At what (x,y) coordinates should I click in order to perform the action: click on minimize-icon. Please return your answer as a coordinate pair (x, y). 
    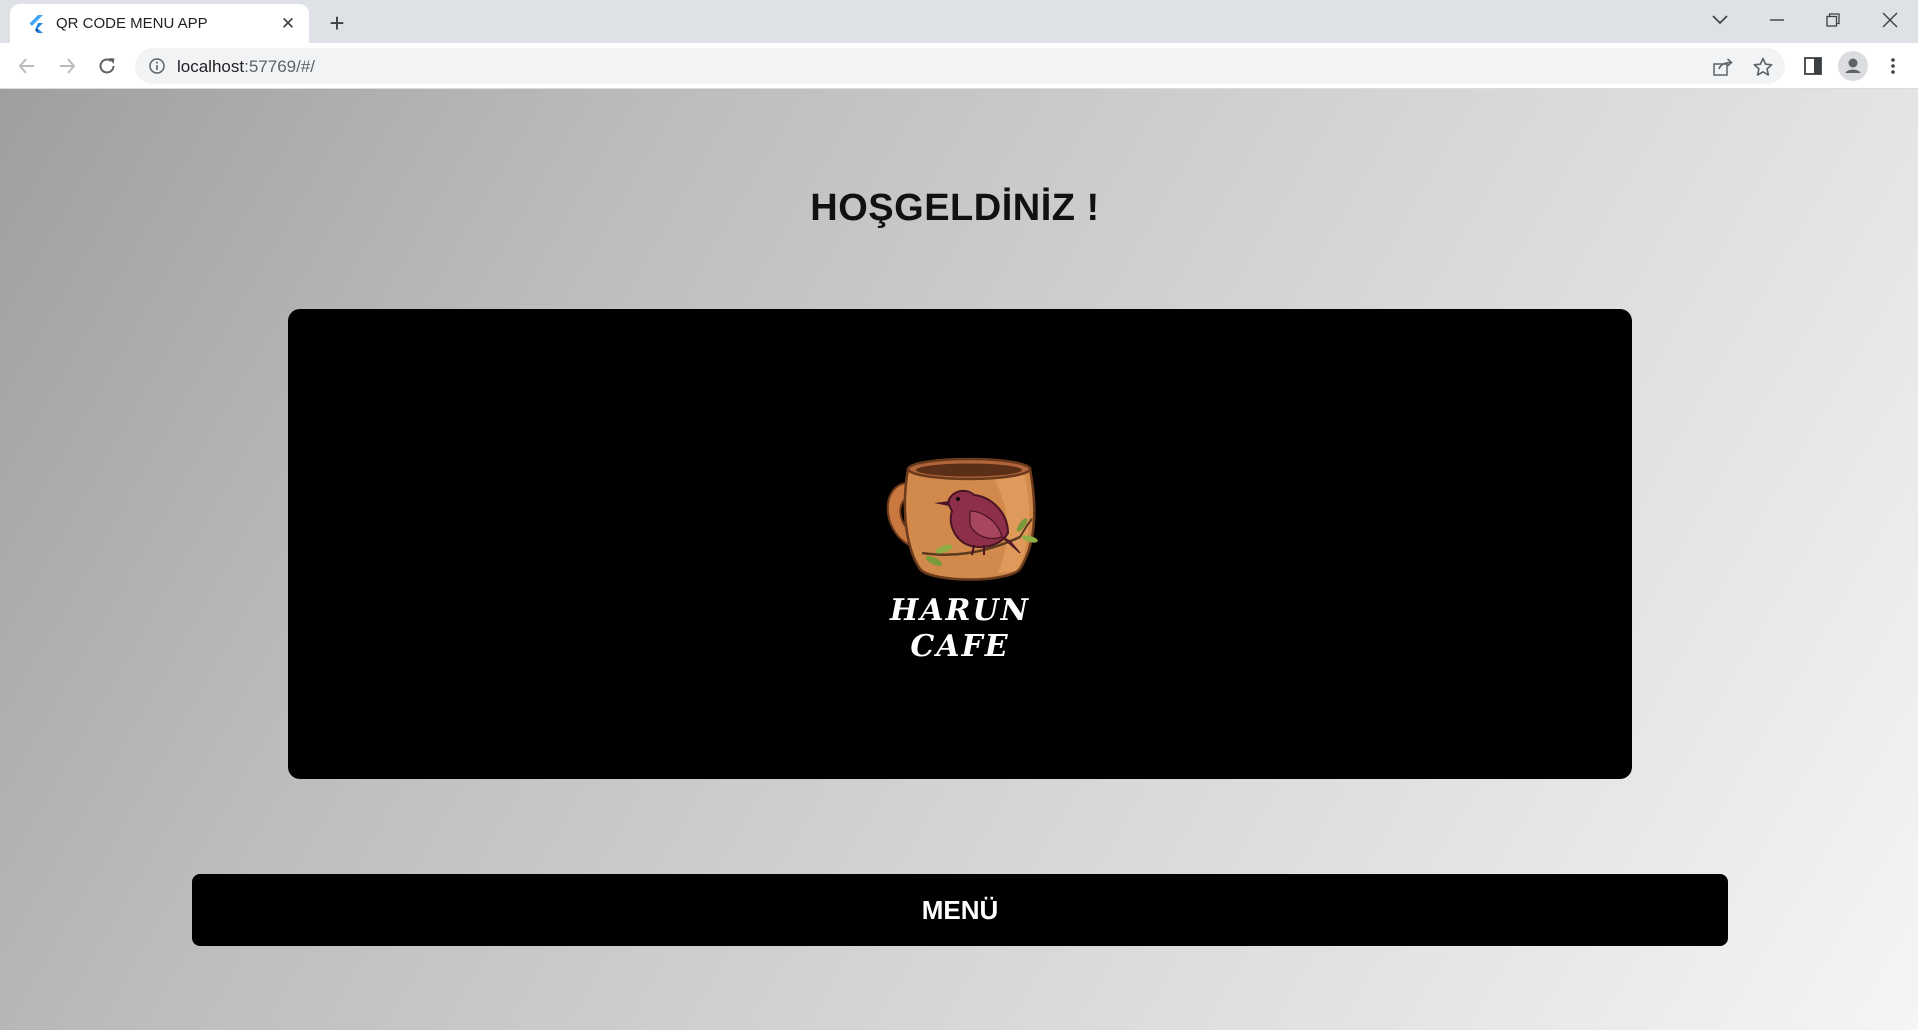
    Looking at the image, I should click on (1777, 20).